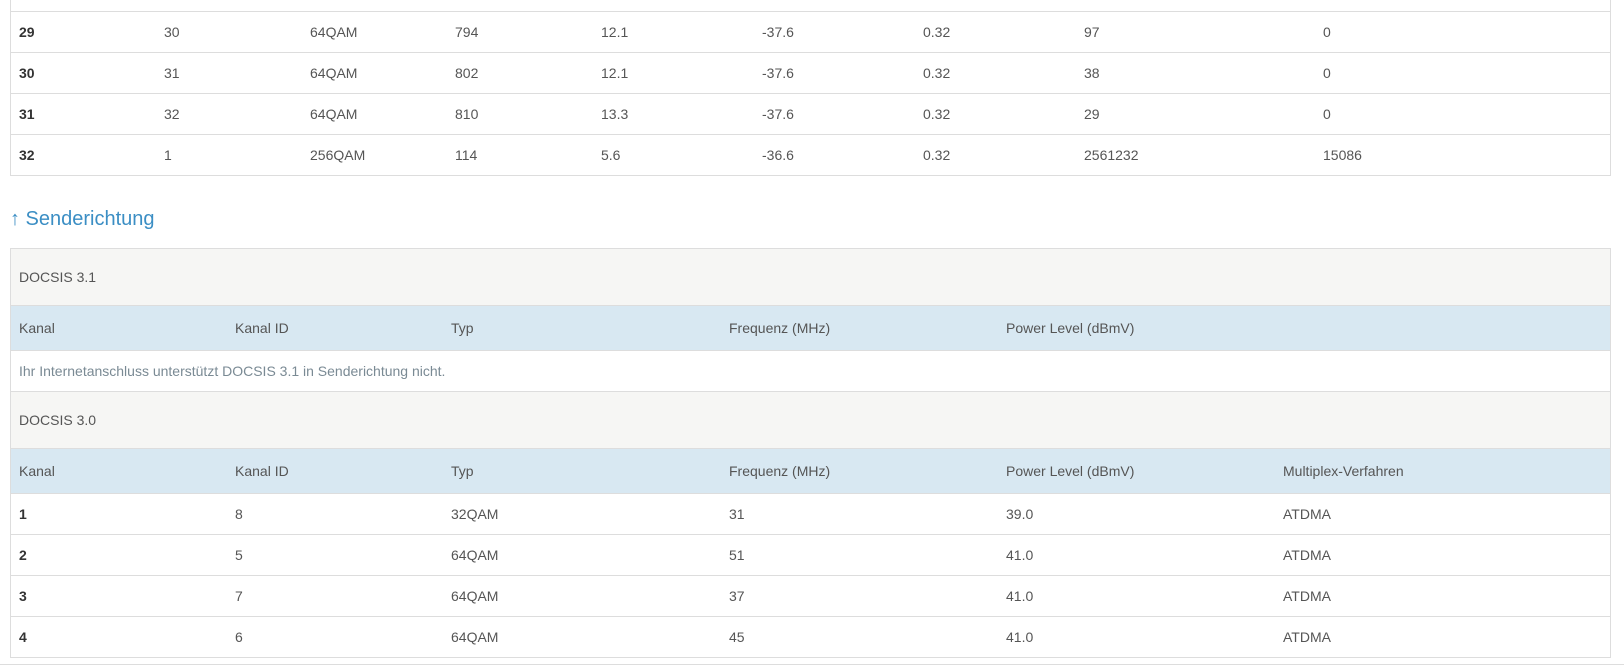 Image resolution: width=1624 pixels, height=668 pixels. What do you see at coordinates (27, 32) in the screenshot?
I see `cell-kanal: 29` at bounding box center [27, 32].